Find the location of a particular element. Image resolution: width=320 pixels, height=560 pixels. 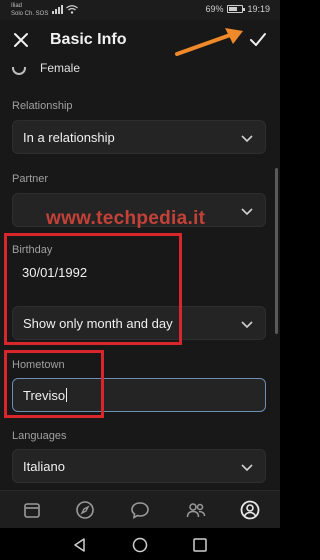

back-icon is located at coordinates (80, 545).